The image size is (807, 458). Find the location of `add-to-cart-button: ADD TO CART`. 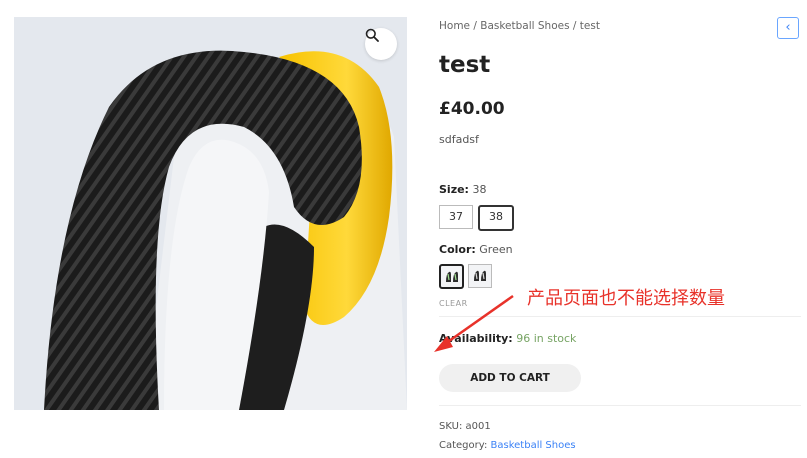

add-to-cart-button: ADD TO CART is located at coordinates (510, 378).